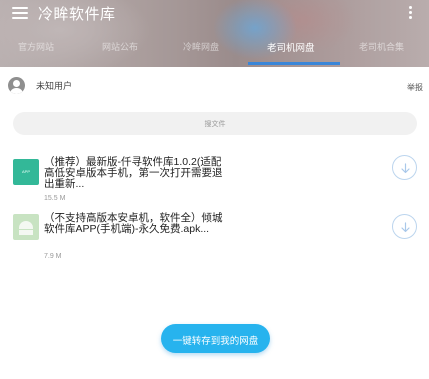  What do you see at coordinates (55, 198) in the screenshot?
I see `file-size: 15.5 M` at bounding box center [55, 198].